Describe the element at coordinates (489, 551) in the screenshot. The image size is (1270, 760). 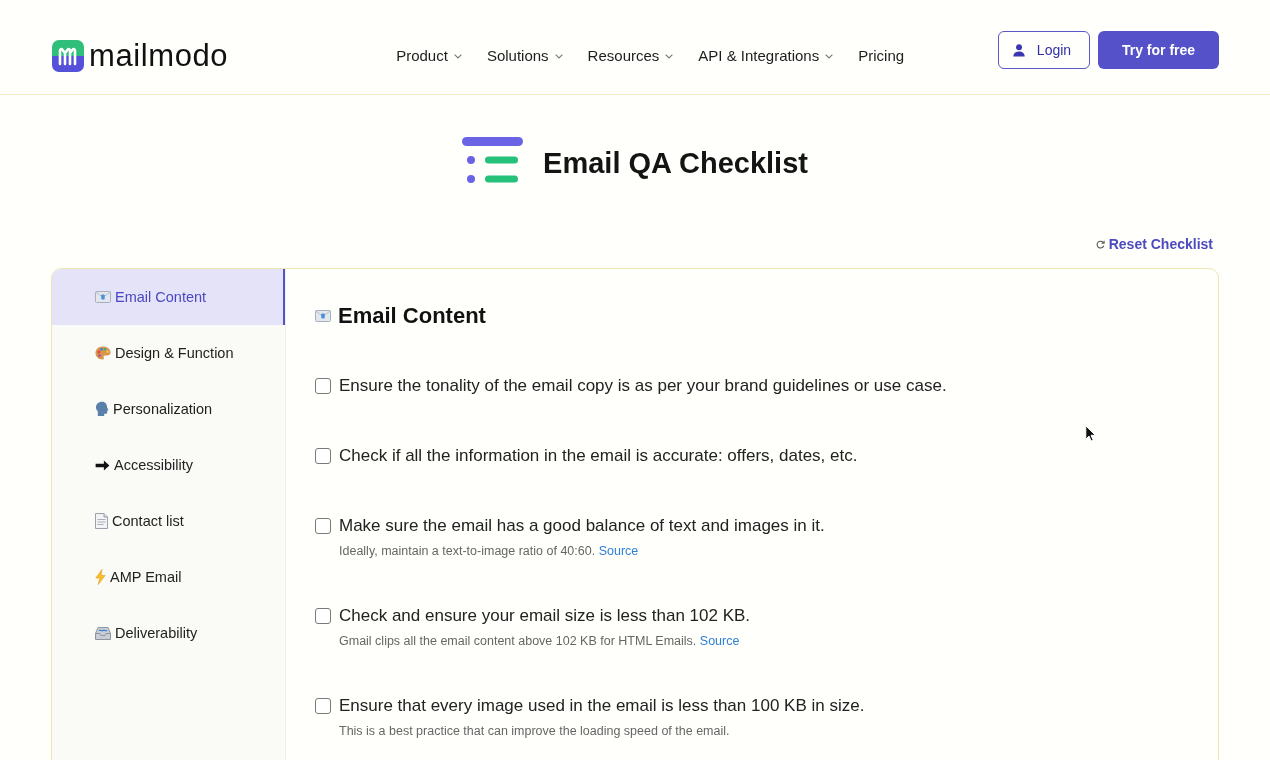
I see `item-note: Ideally, maintain a text-to-image ratio of 40:60. Source` at that location.